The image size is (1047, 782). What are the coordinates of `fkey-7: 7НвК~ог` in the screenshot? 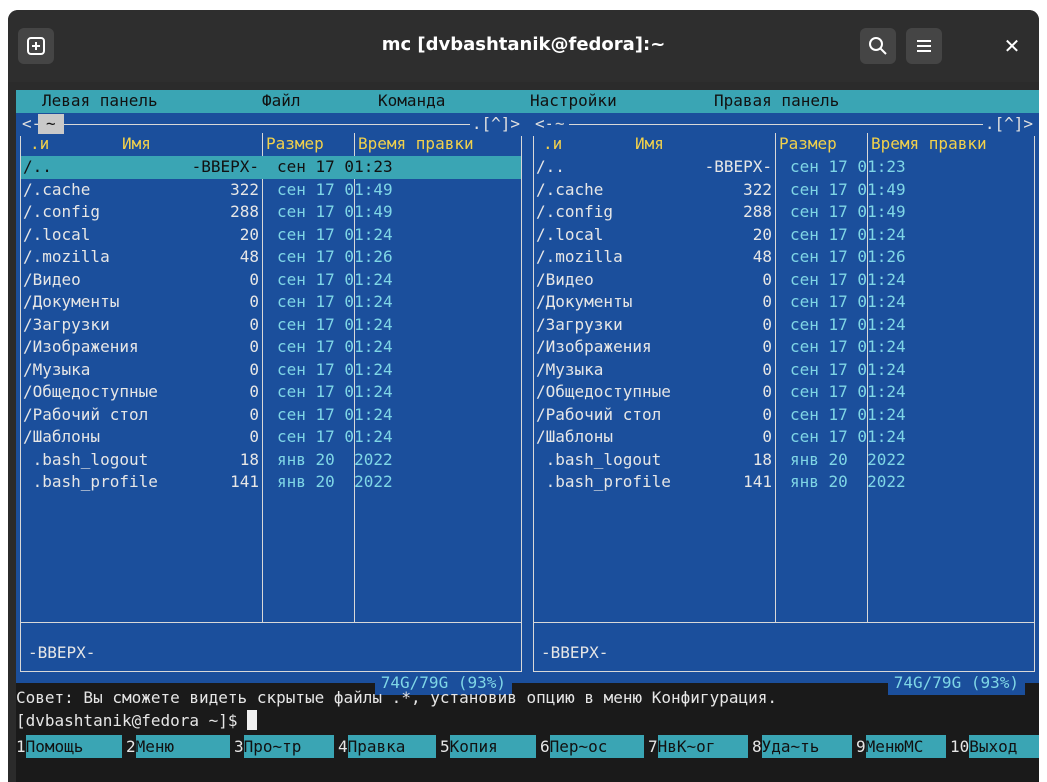 It's located at (698, 746).